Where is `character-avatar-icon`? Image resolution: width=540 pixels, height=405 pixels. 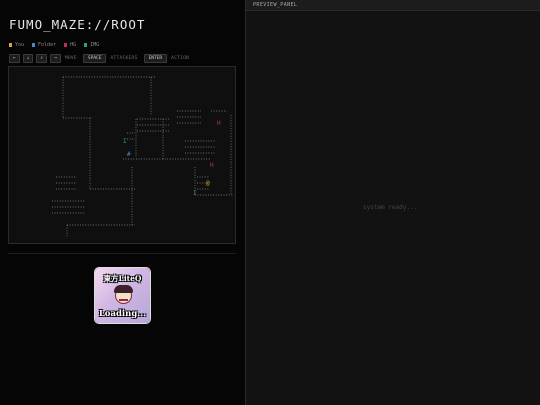
character-avatar-icon is located at coordinates (123, 294).